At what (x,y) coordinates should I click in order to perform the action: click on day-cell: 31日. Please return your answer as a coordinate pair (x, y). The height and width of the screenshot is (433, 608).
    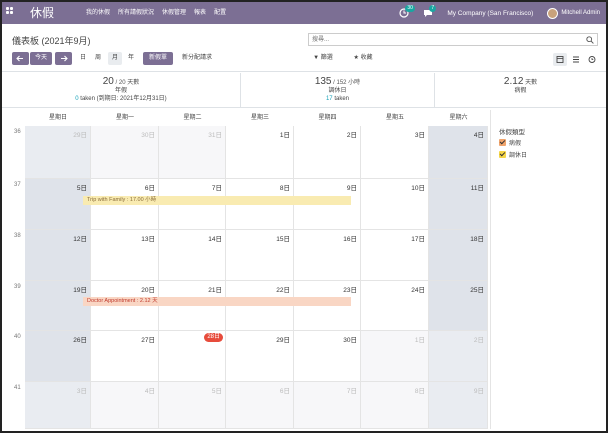
    Looking at the image, I should click on (192, 152).